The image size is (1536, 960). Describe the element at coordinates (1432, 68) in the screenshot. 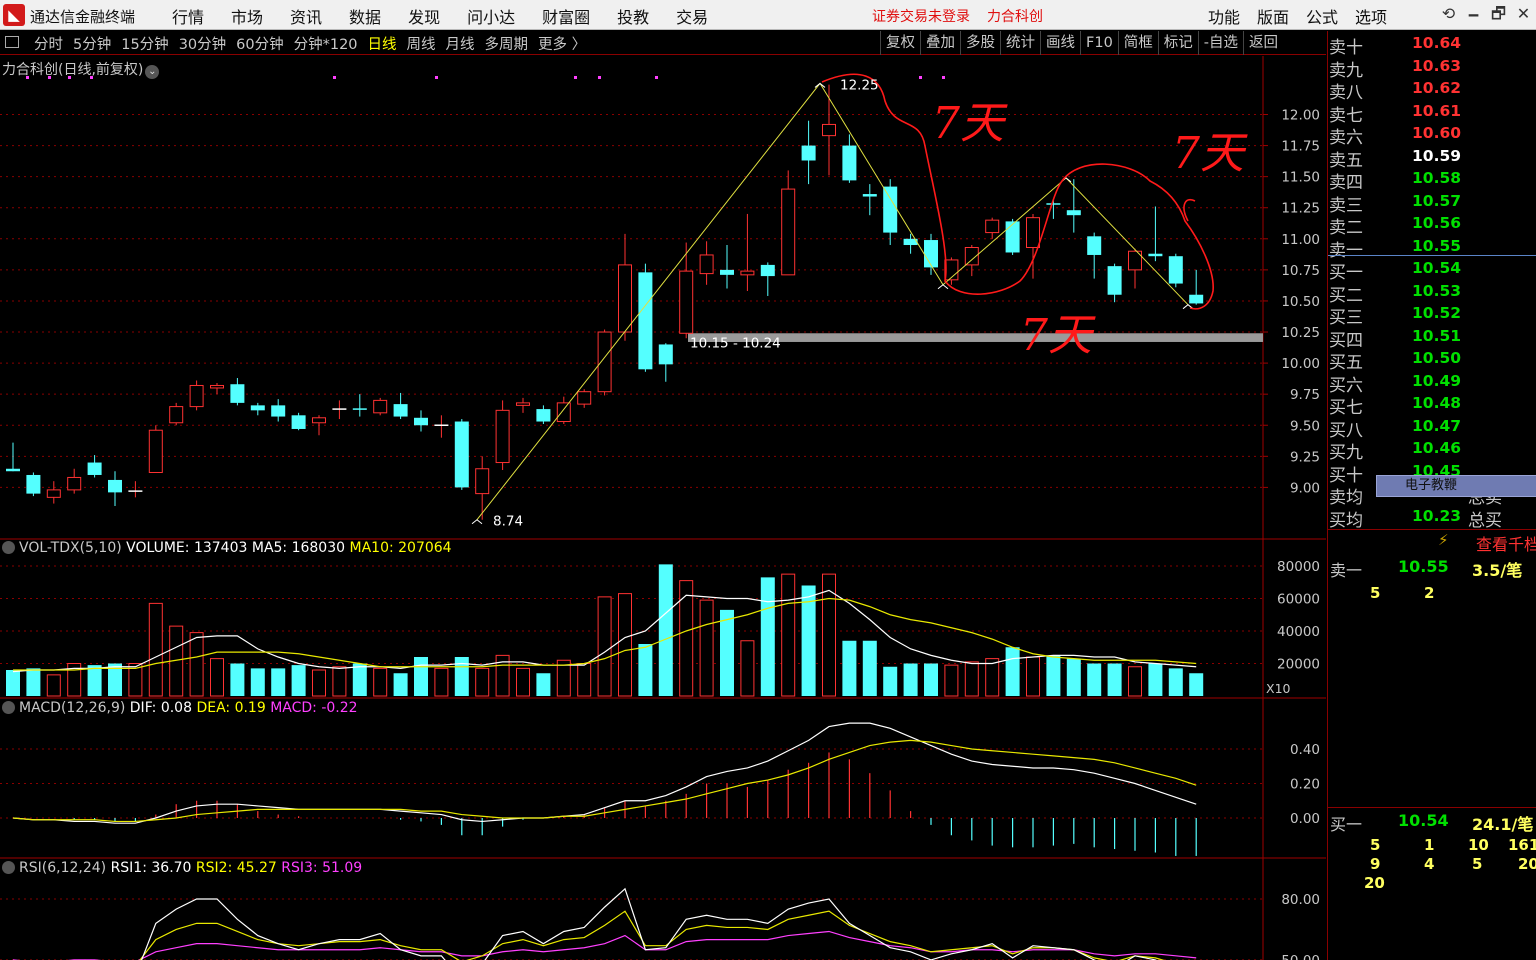

I see `ask-level-row: 卖九 10.63` at that location.